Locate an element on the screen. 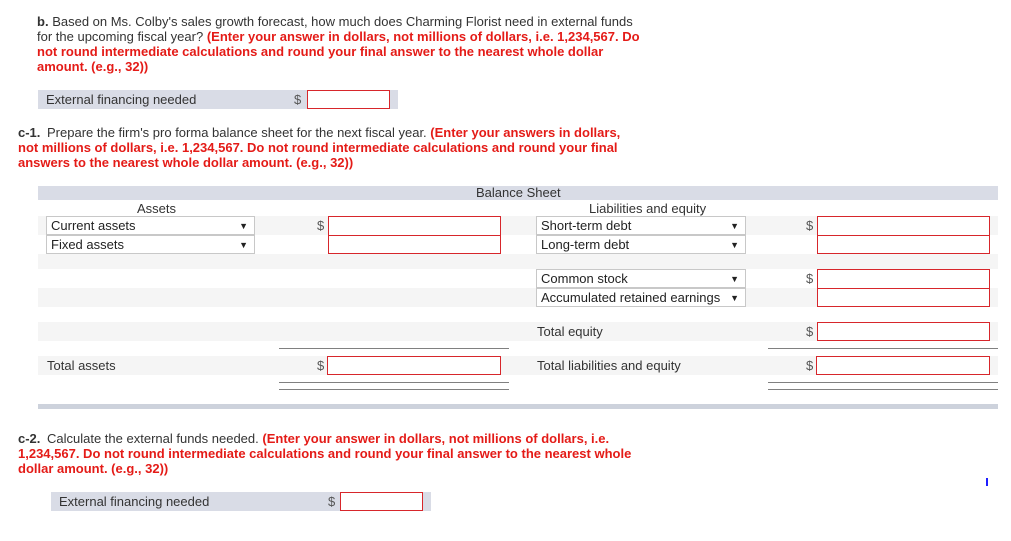  balance-sheet-title: Balance Sheet is located at coordinates (518, 192).